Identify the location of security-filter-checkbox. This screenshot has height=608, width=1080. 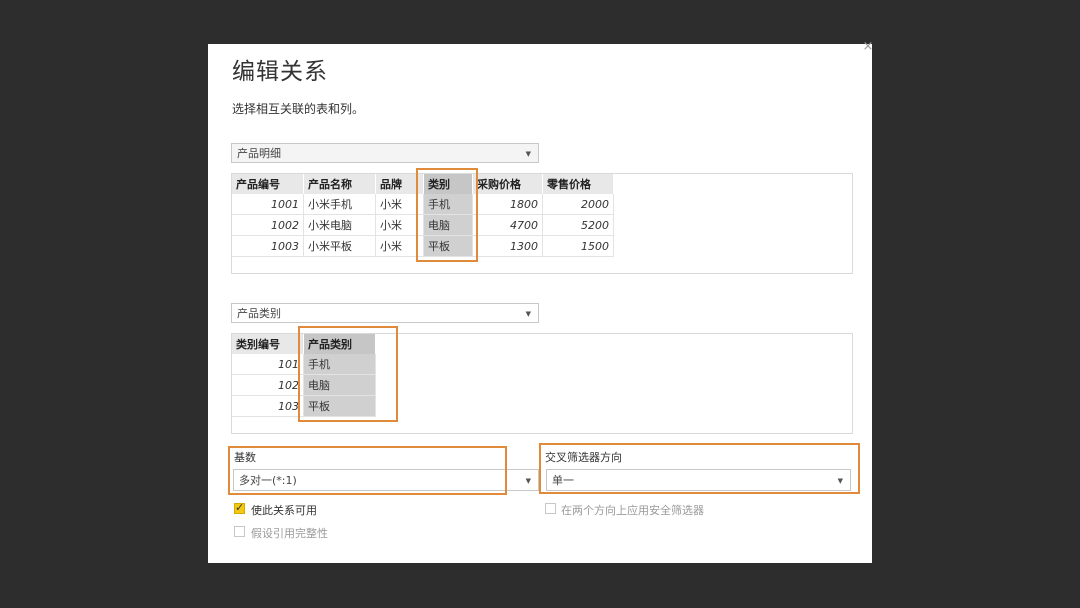
(550, 508).